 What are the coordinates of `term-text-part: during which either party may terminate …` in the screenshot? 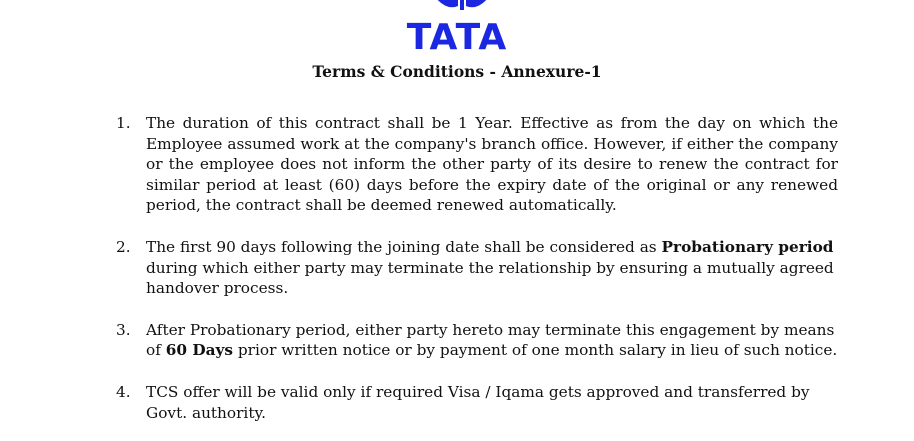 It's located at (490, 278).